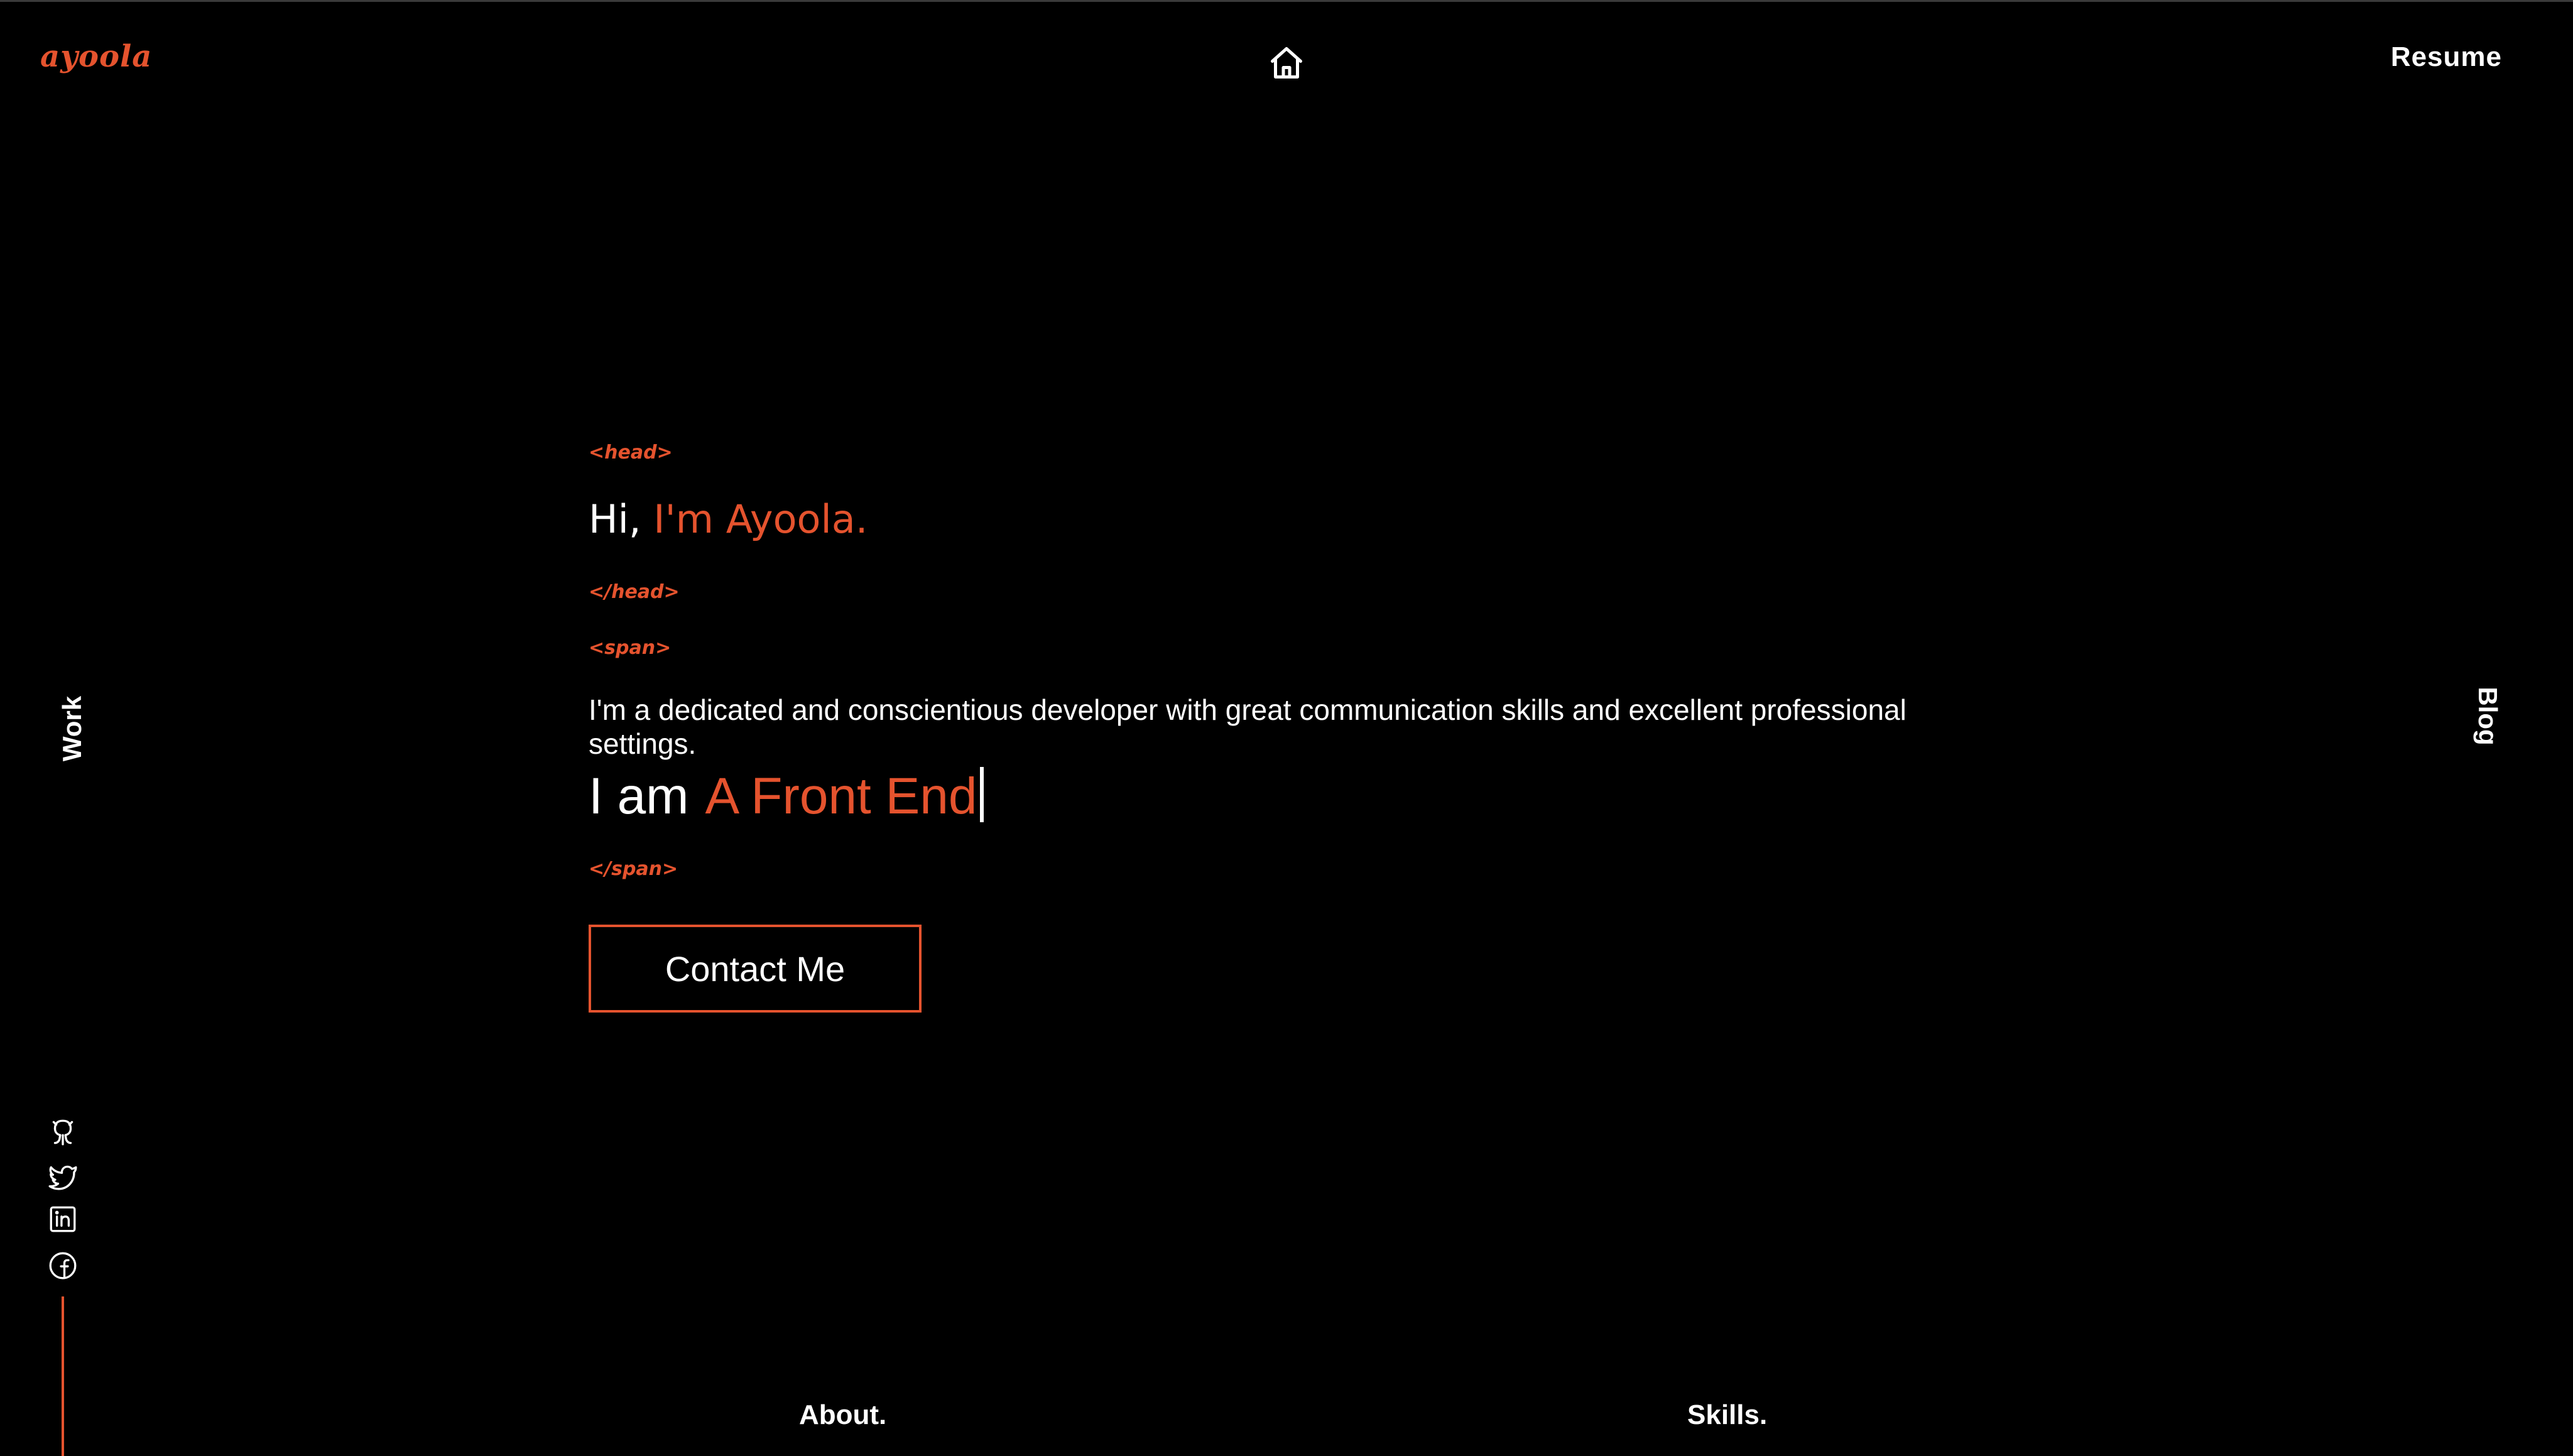 This screenshot has height=1456, width=2573. I want to click on resume-link: Resume, so click(2446, 57).